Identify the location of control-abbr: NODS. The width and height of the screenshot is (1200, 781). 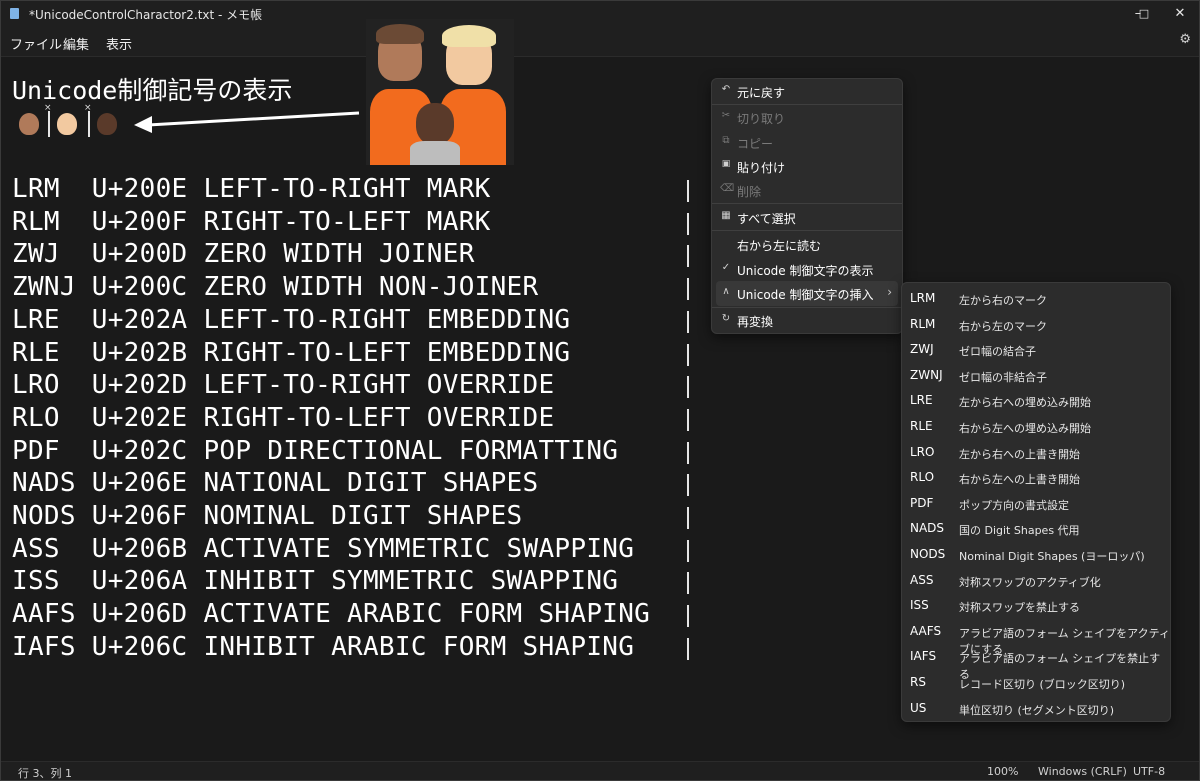
(928, 554).